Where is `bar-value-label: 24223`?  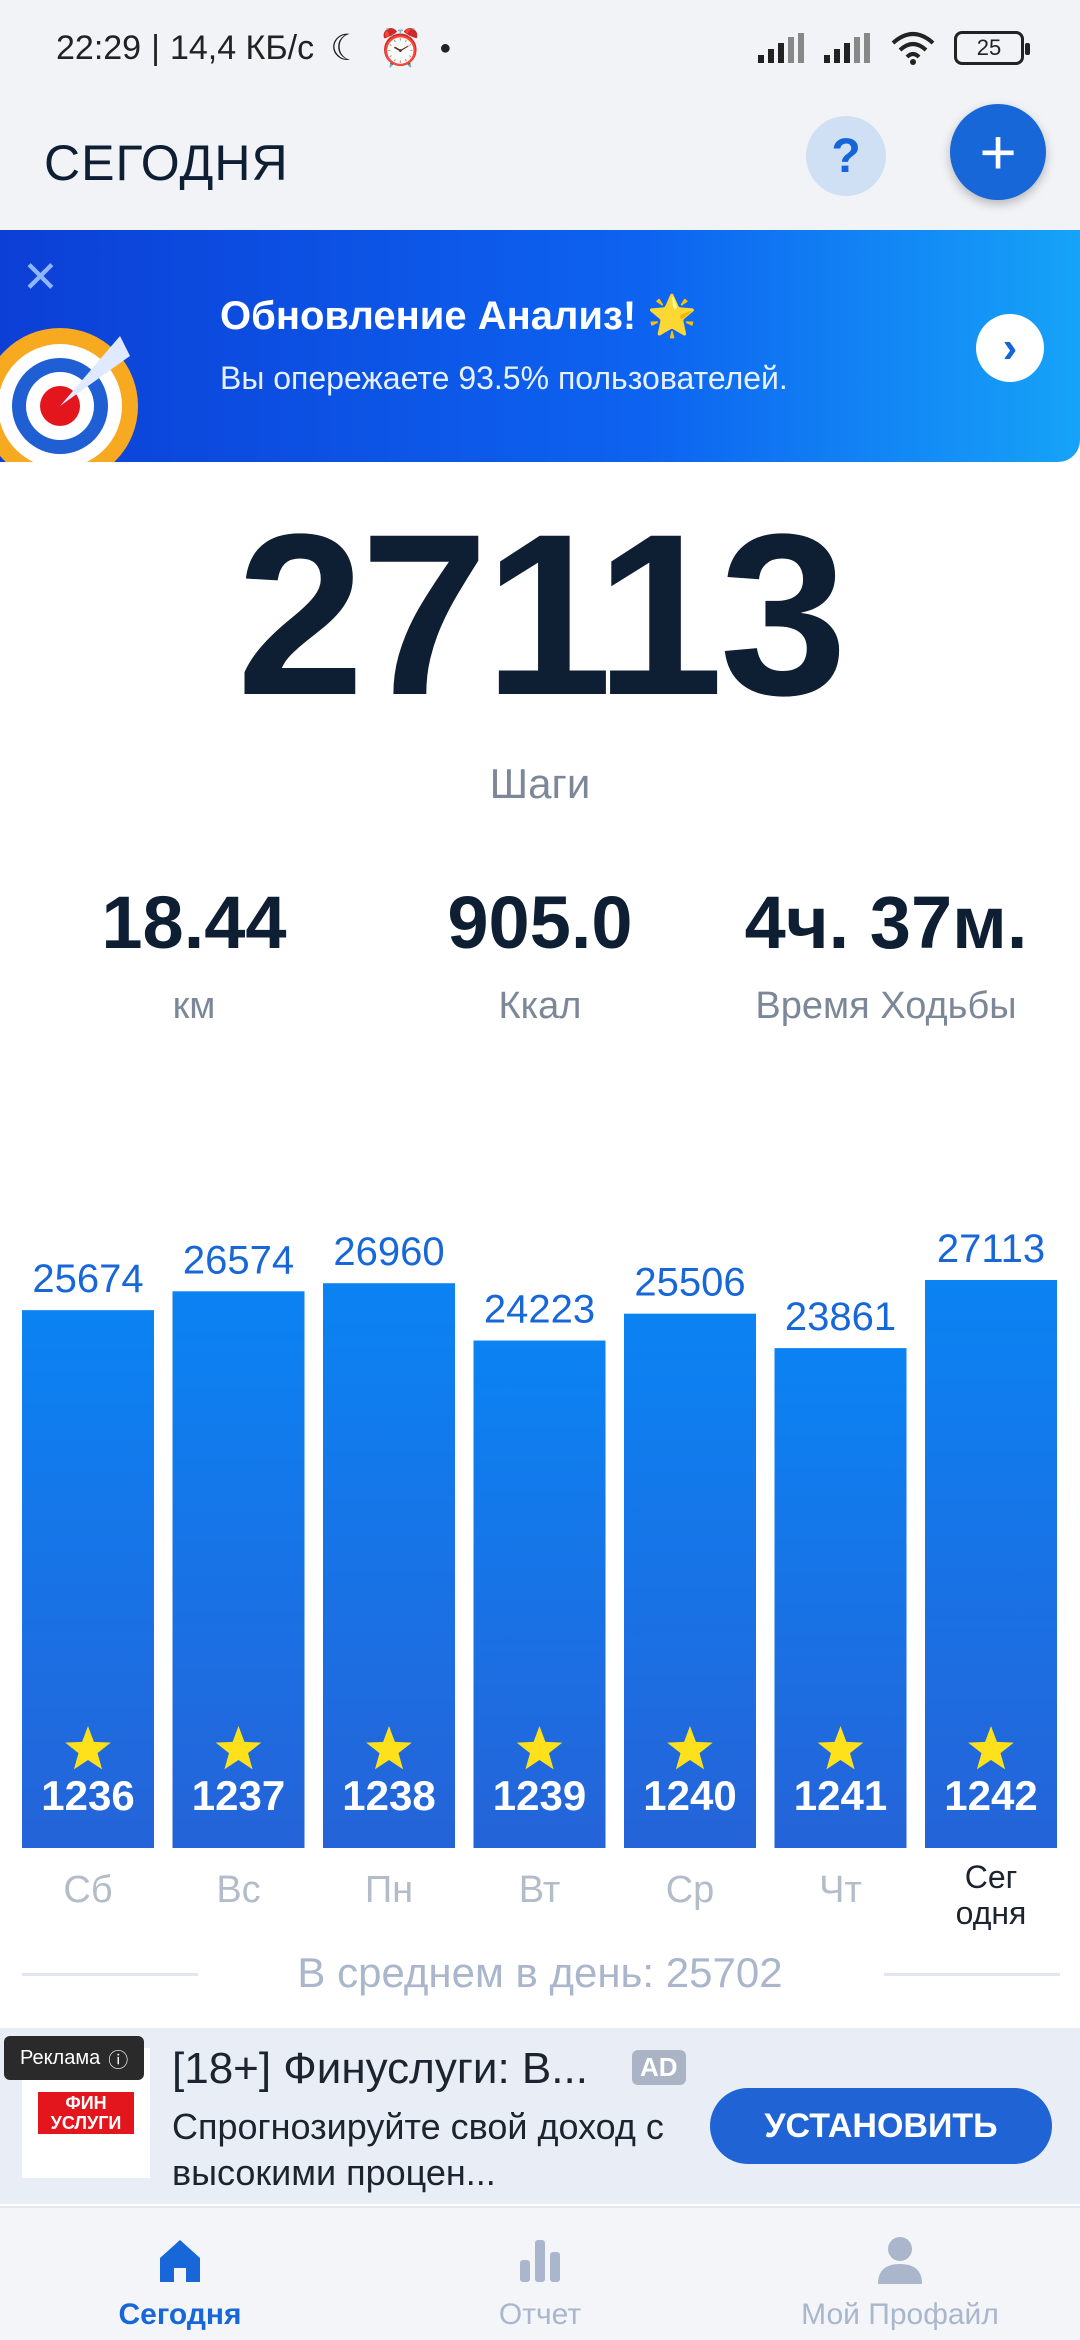
bar-value-label: 24223 is located at coordinates (539, 1310).